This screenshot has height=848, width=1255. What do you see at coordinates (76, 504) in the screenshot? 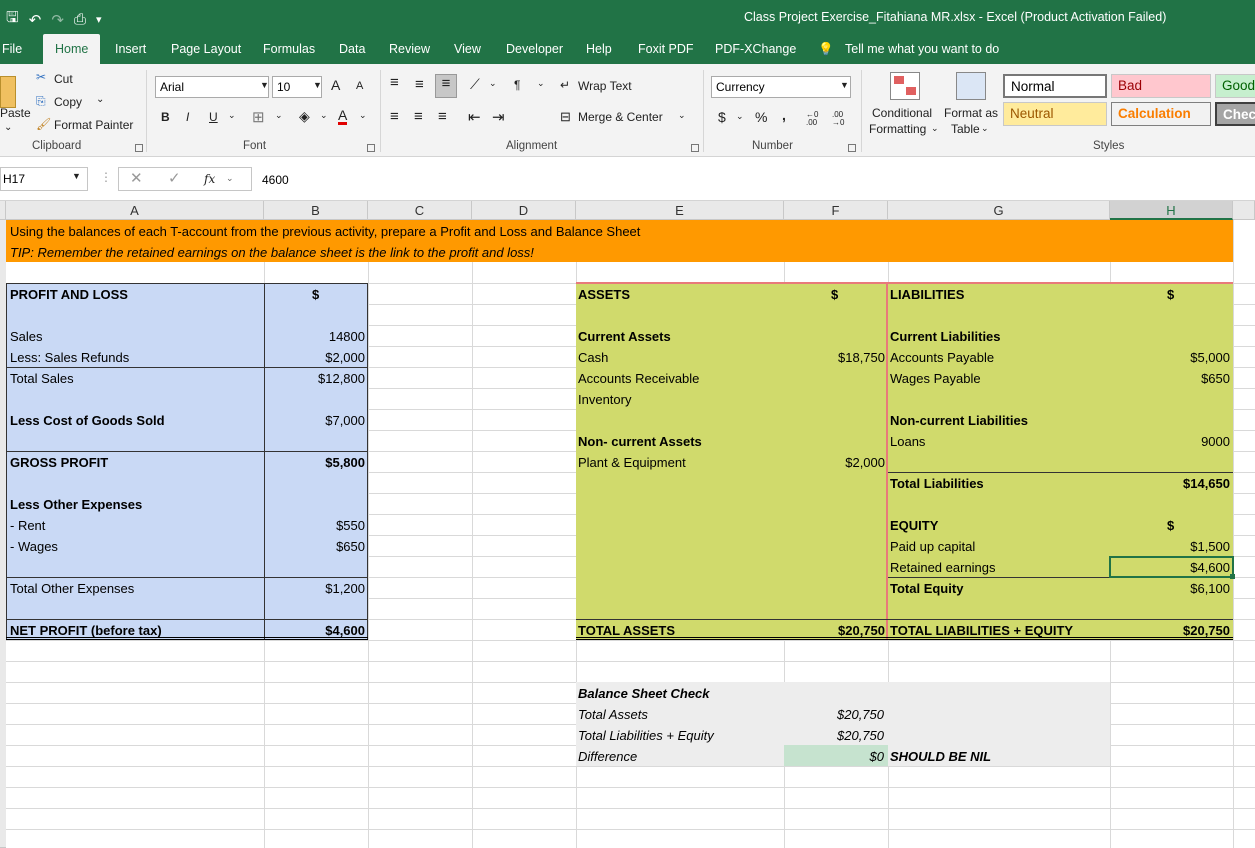
I see `pl-other-expenses-label: Less Other Expenses` at bounding box center [76, 504].